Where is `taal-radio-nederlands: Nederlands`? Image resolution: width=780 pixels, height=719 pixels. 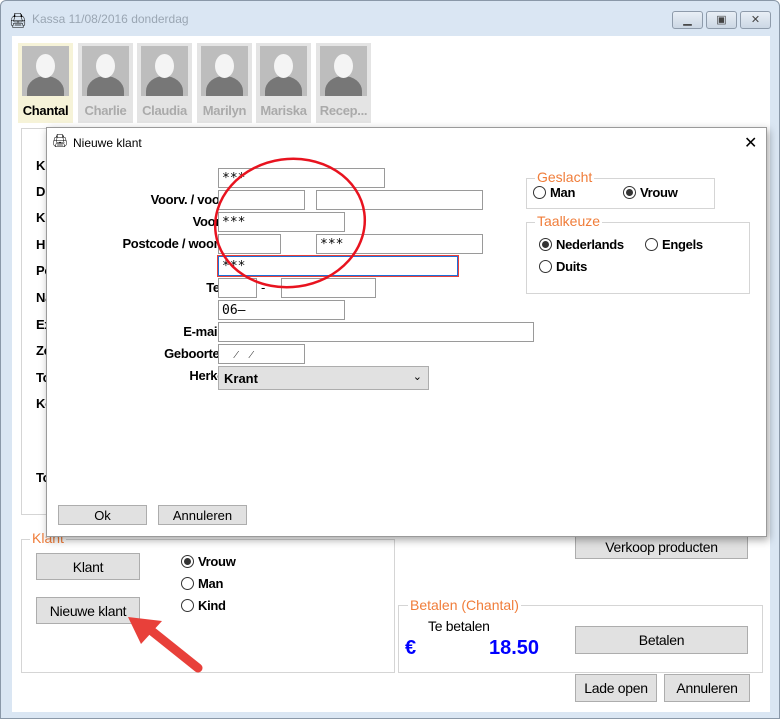 taal-radio-nederlands: Nederlands is located at coordinates (581, 244).